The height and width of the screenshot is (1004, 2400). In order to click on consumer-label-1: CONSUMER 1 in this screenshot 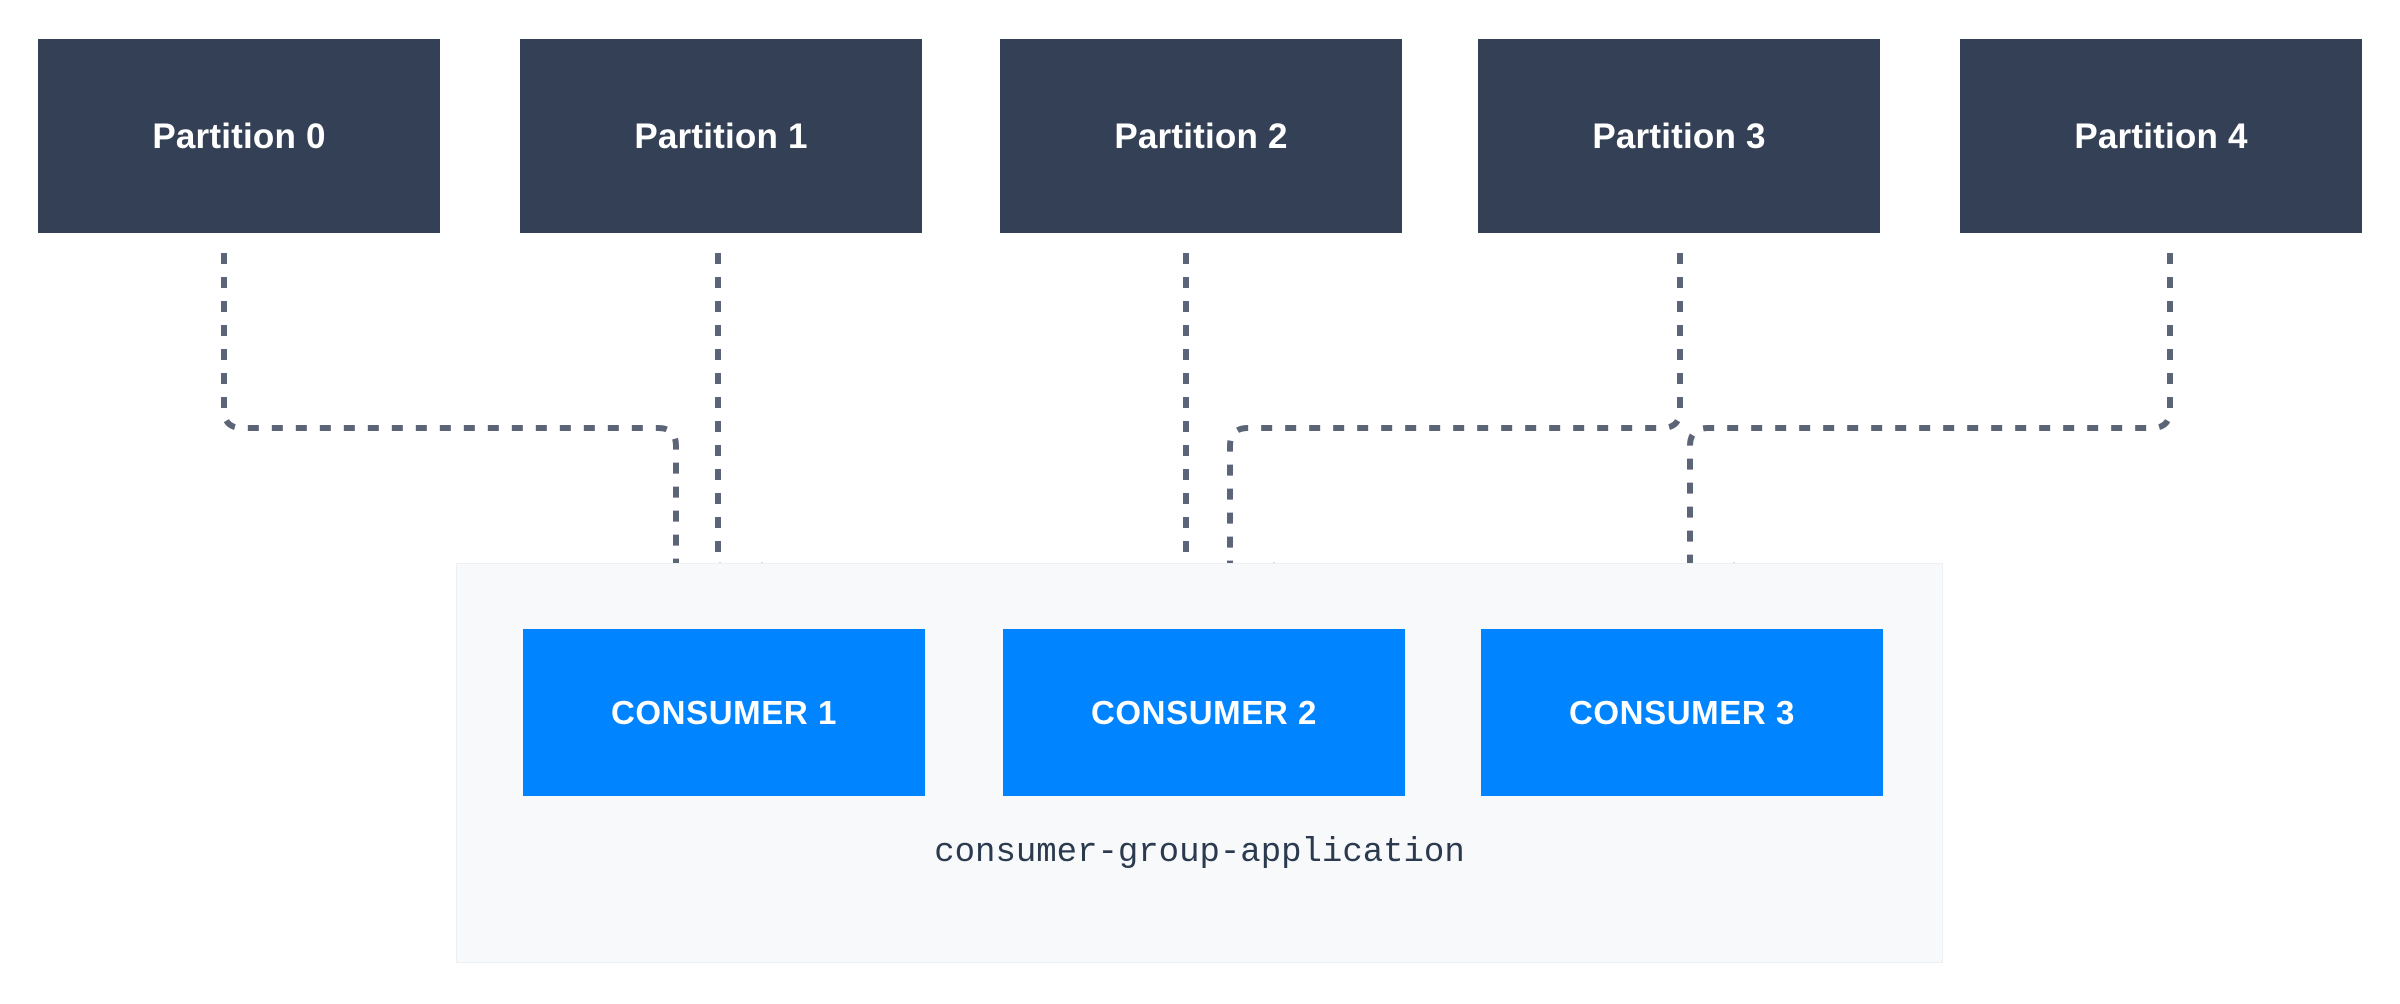, I will do `click(724, 712)`.